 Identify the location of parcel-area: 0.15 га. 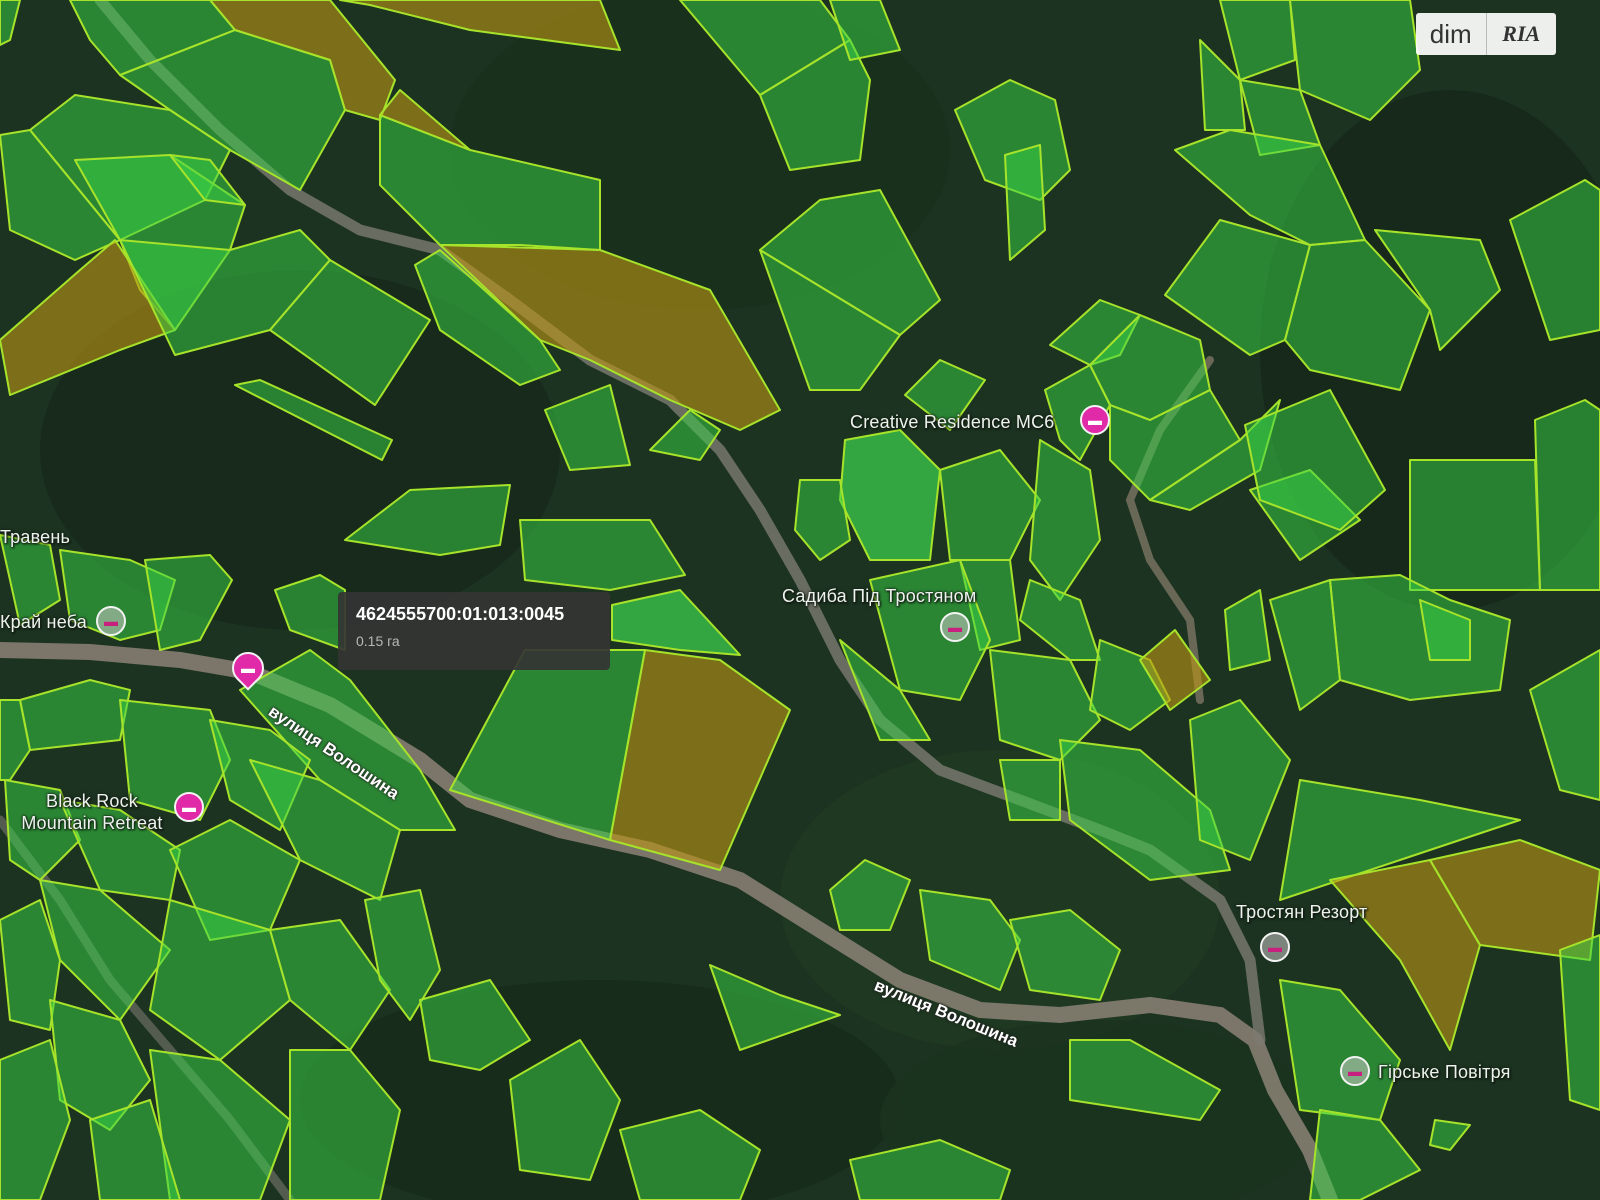
(378, 641).